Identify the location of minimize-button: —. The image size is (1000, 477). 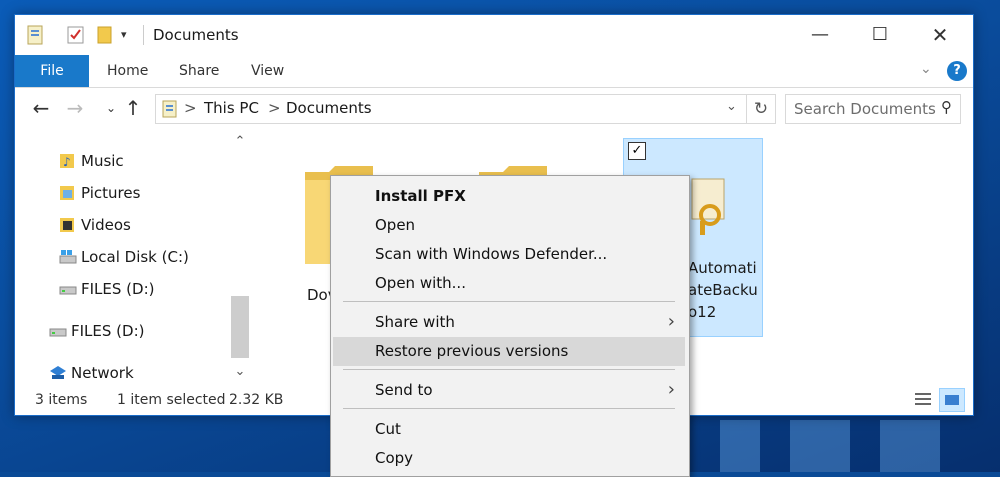
(820, 35).